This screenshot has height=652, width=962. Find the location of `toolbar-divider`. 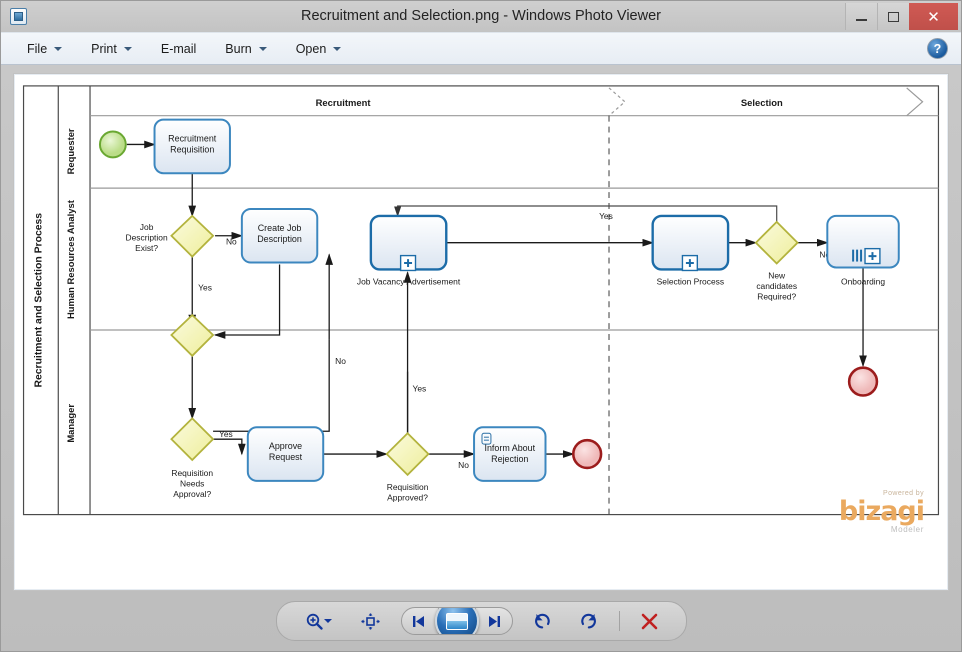

toolbar-divider is located at coordinates (619, 621).